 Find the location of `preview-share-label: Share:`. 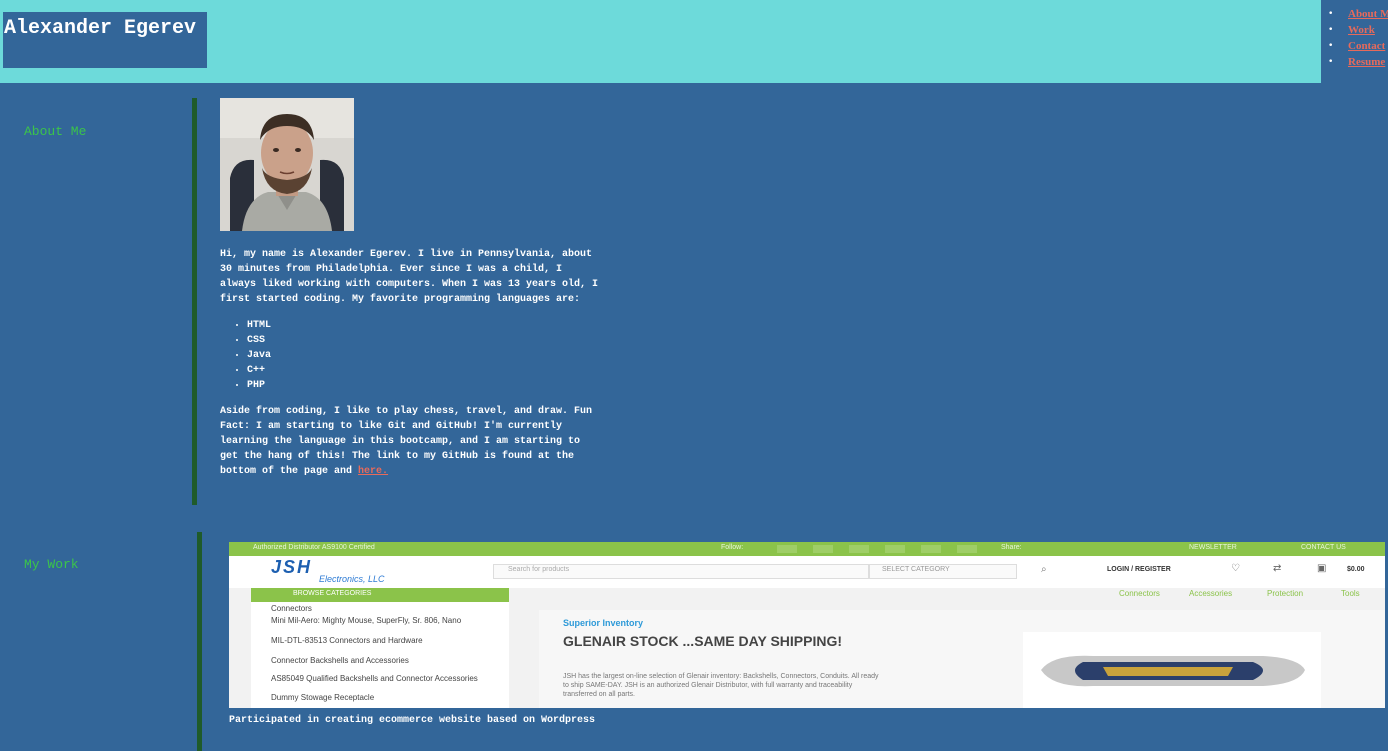

preview-share-label: Share: is located at coordinates (1011, 547).